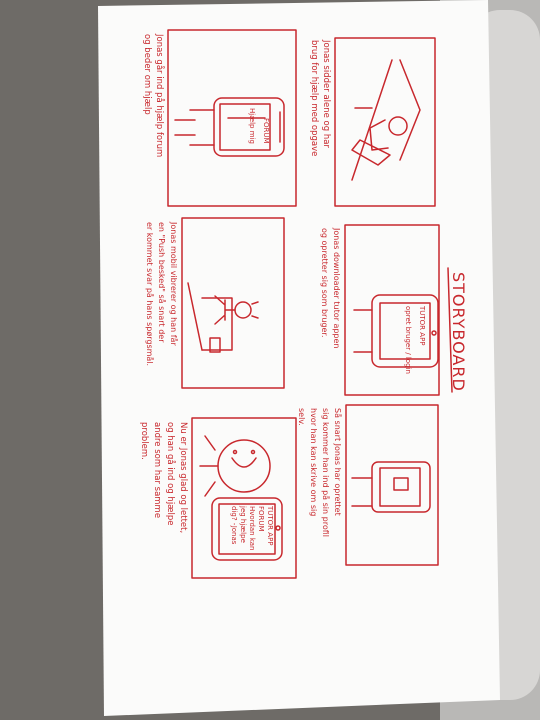  I want to click on panel-6-caption-line-3: andre som har samme, so click(157, 470).